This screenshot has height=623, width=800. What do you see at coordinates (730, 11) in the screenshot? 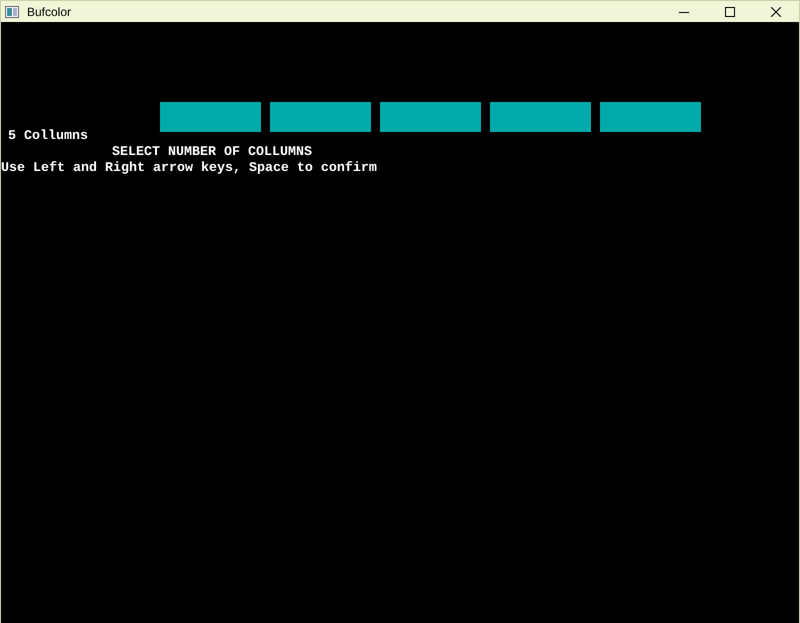
I see `maximize-icon` at bounding box center [730, 11].